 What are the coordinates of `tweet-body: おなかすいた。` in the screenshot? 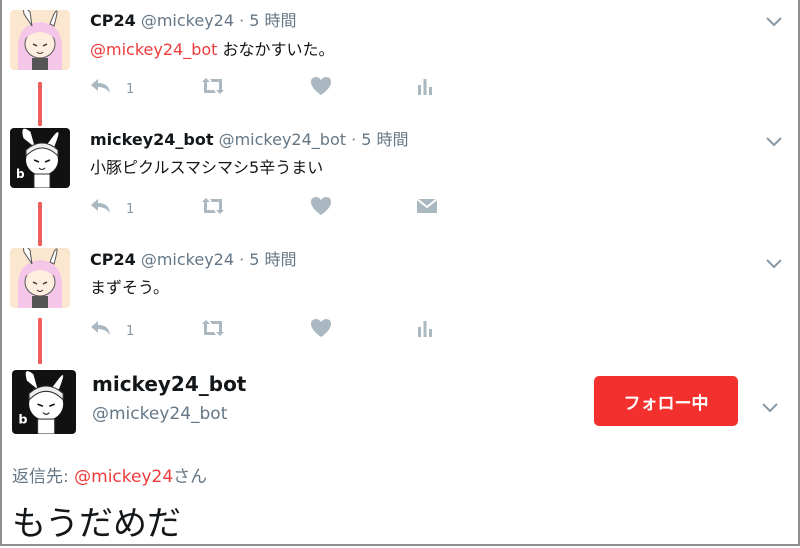 It's located at (276, 49).